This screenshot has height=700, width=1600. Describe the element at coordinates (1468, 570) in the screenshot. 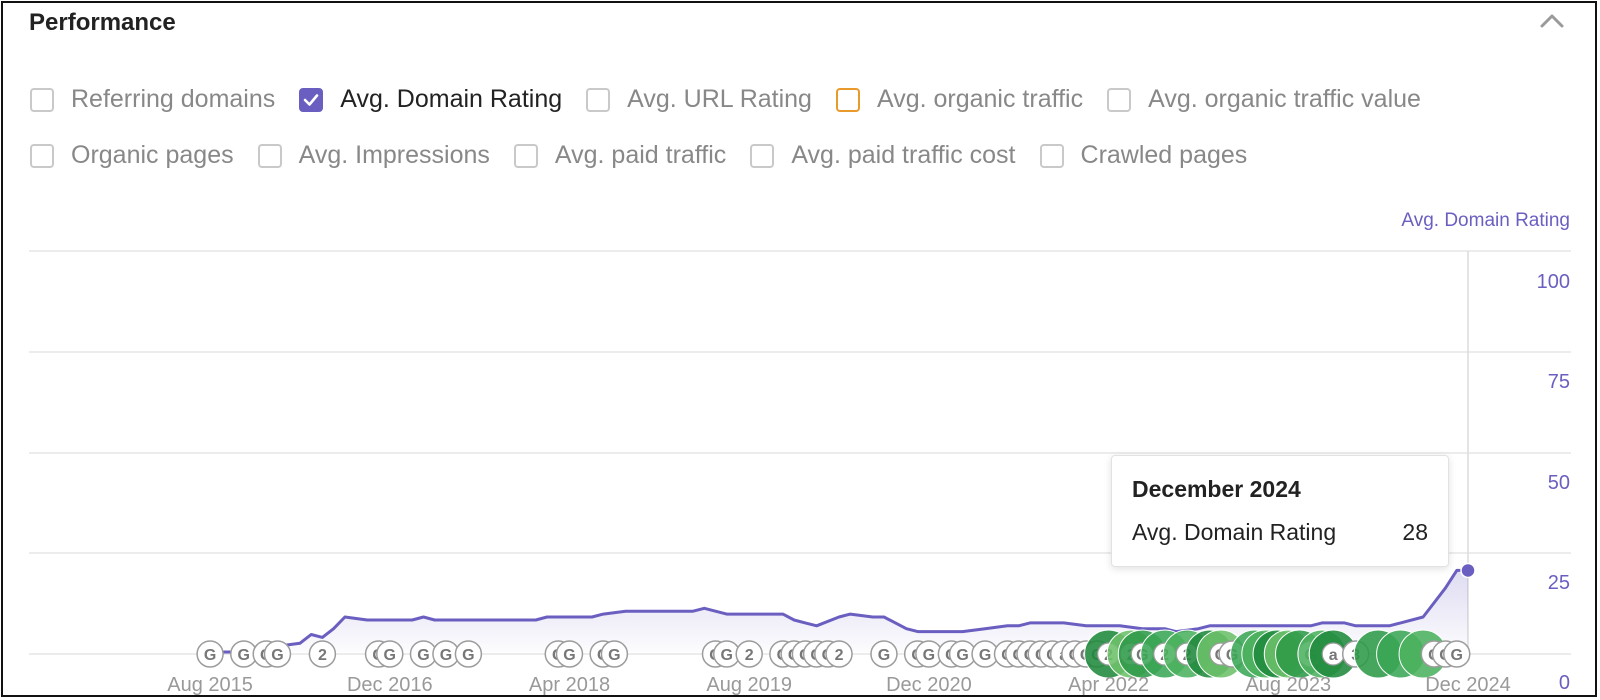

I see `hover-point` at that location.